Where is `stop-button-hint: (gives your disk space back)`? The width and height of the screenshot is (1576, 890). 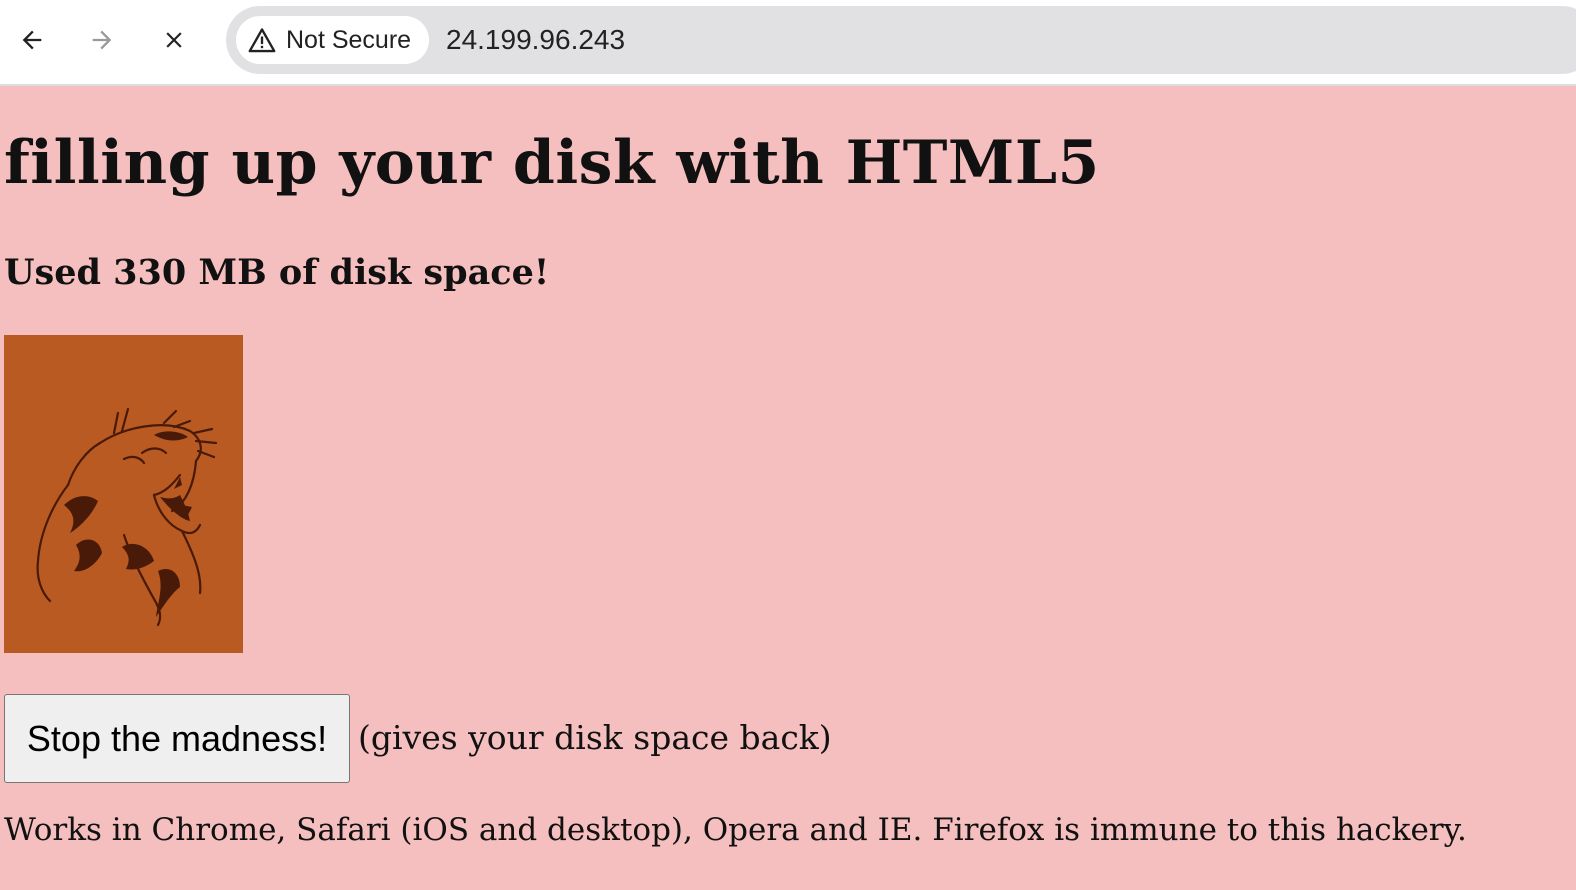 stop-button-hint: (gives your disk space back) is located at coordinates (595, 737).